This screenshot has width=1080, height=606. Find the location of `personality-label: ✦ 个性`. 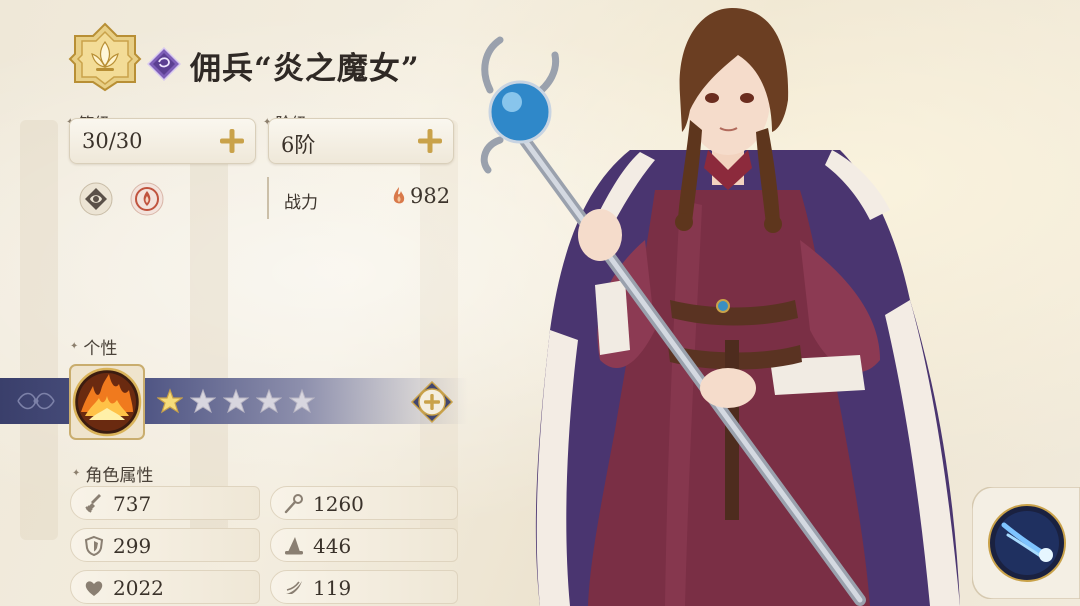

personality-label: ✦ 个性 is located at coordinates (93, 346).